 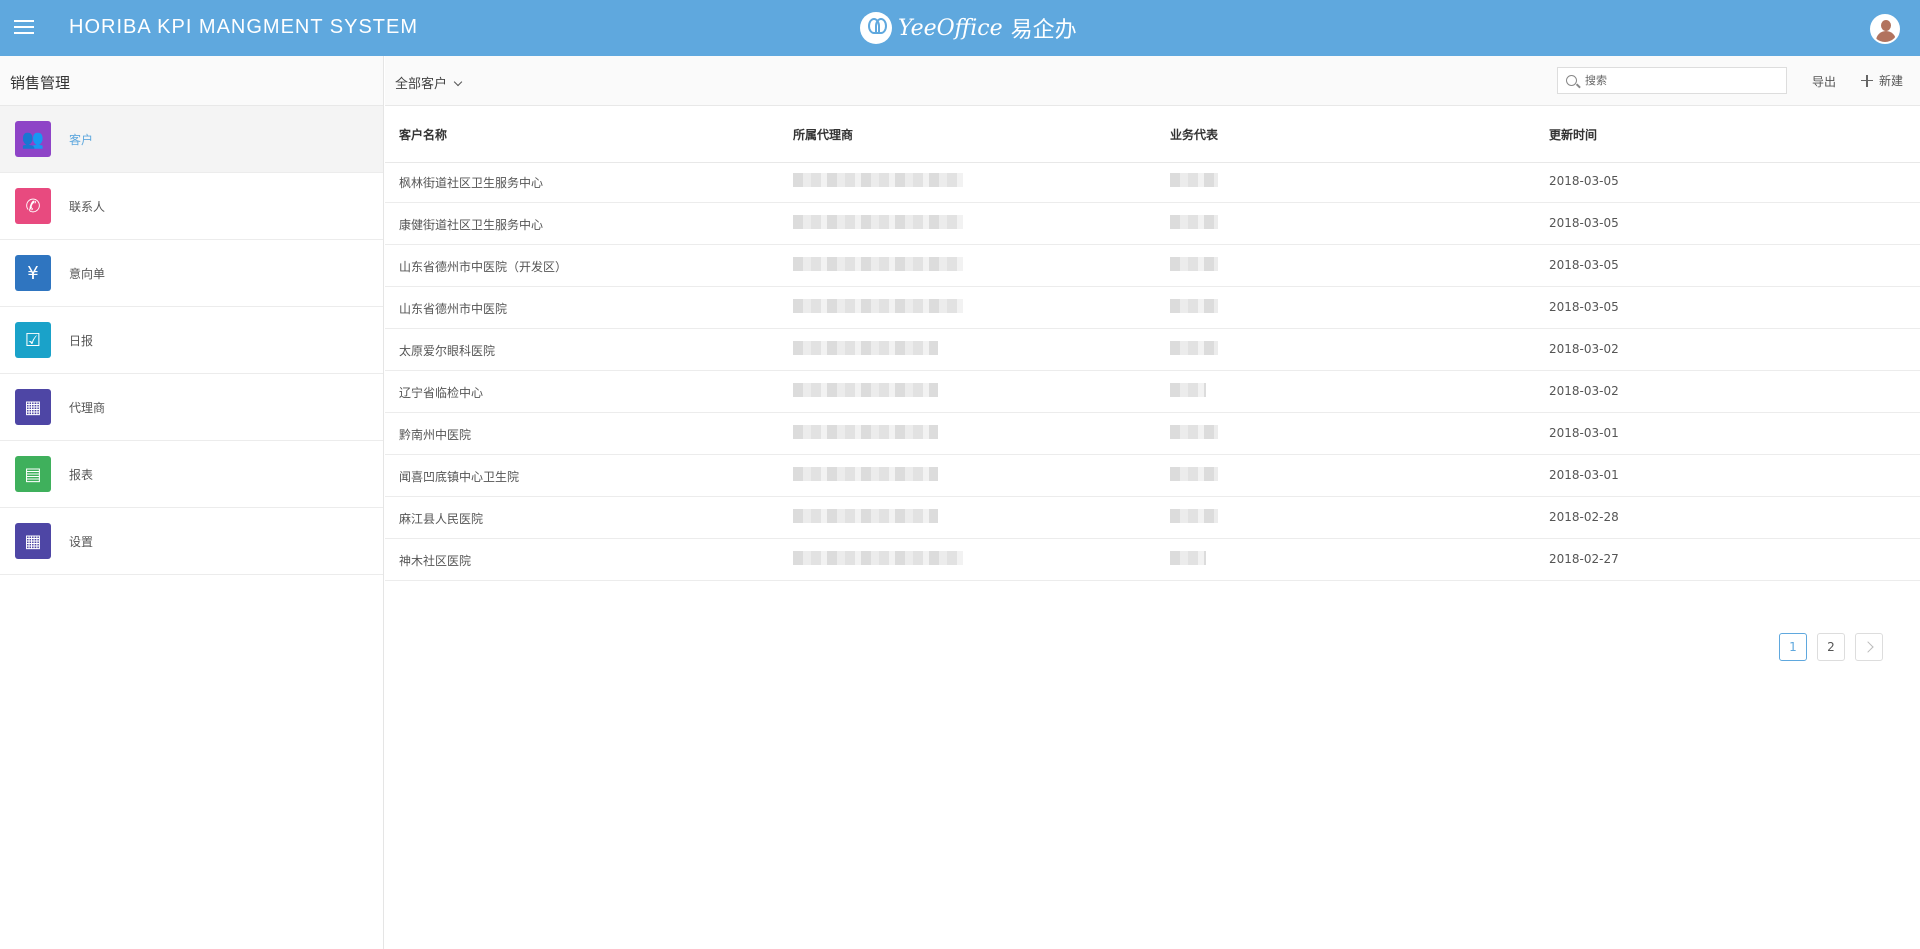 I want to click on customer-name-cell: 神木社区医院, so click(x=435, y=560).